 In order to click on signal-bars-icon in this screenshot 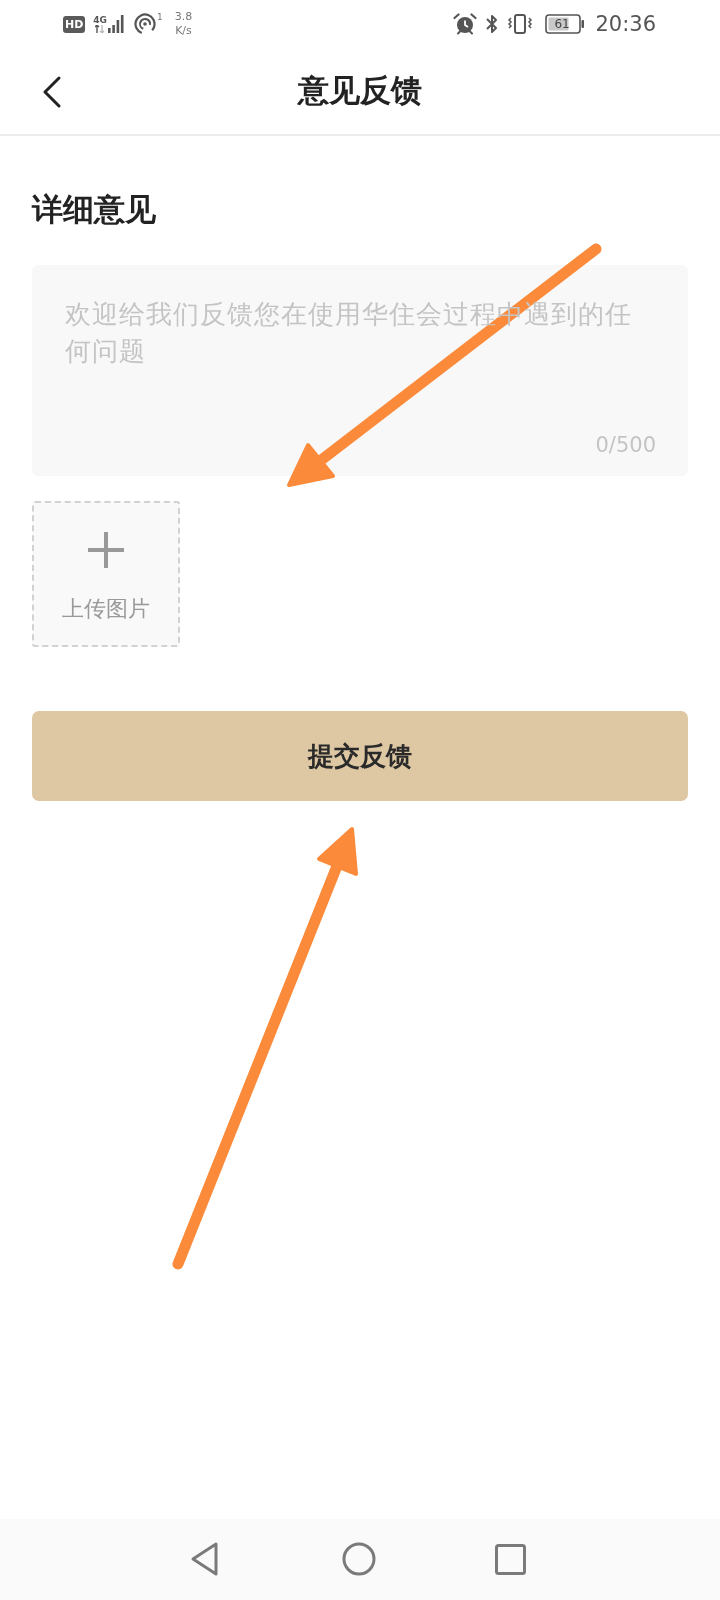, I will do `click(116, 24)`.